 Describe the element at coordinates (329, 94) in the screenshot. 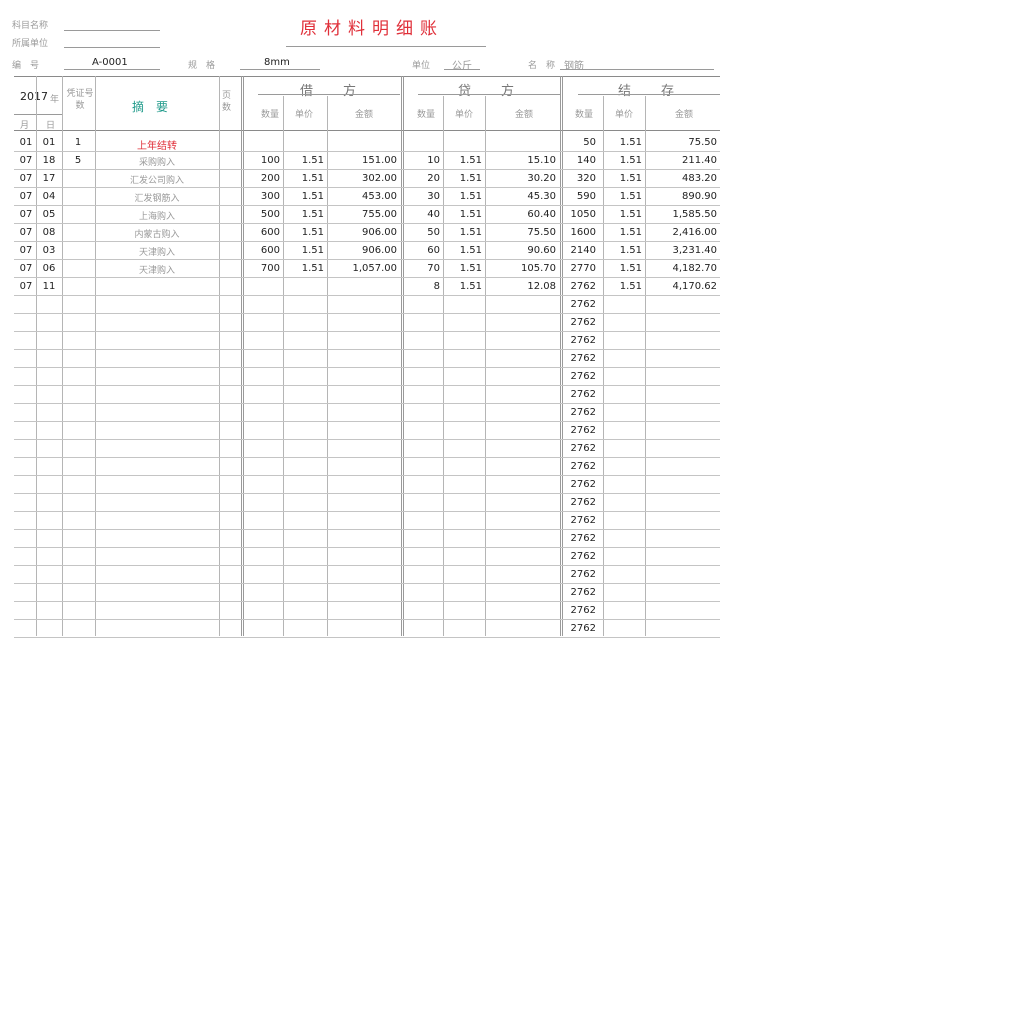

I see `debit-title-underline` at that location.